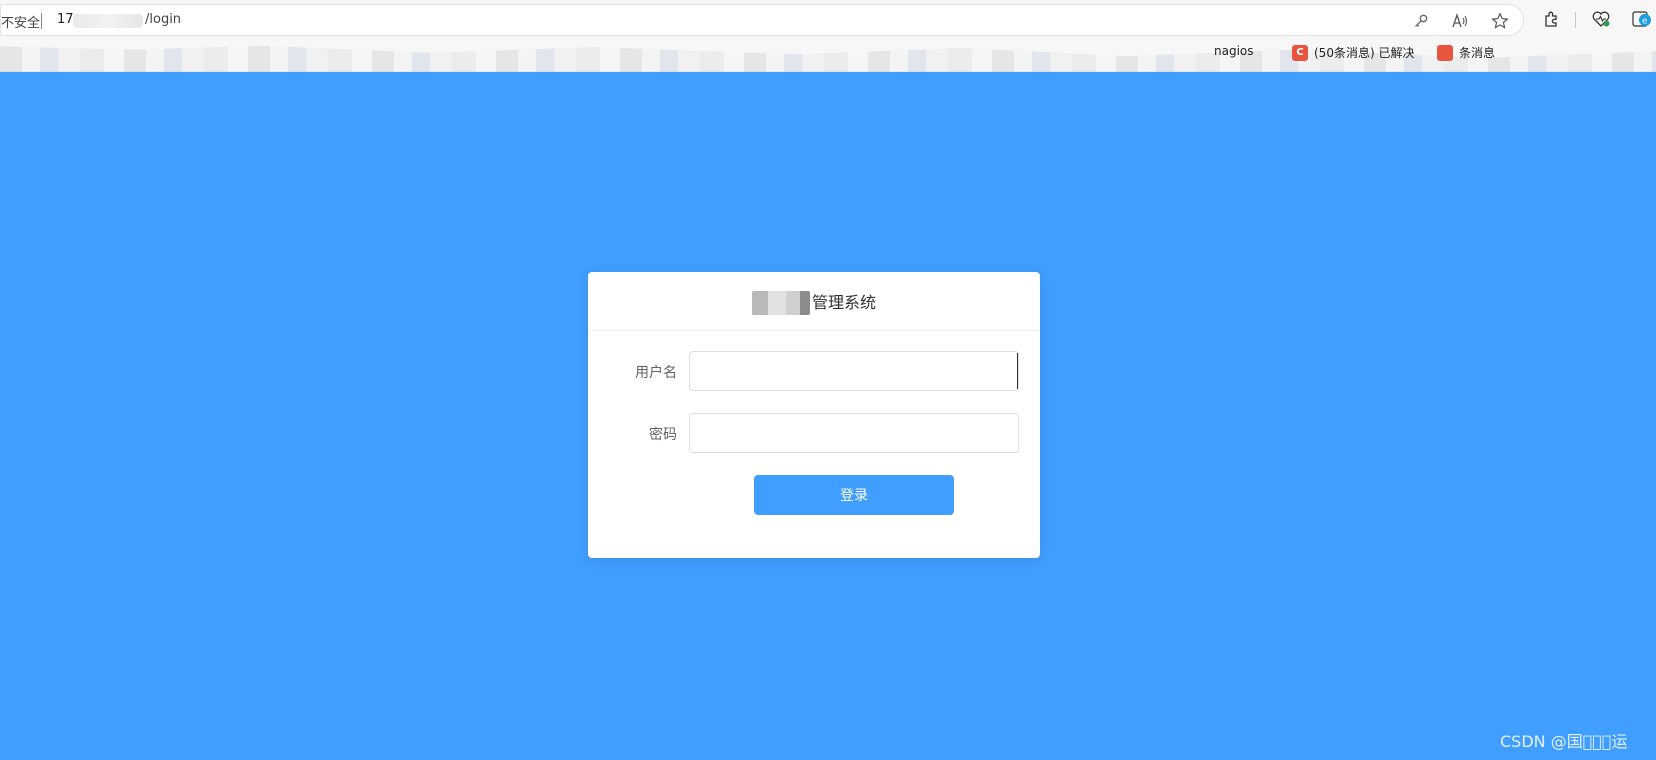 This screenshot has height=760, width=1656. I want to click on security-indicator: 不安全, so click(20, 21).